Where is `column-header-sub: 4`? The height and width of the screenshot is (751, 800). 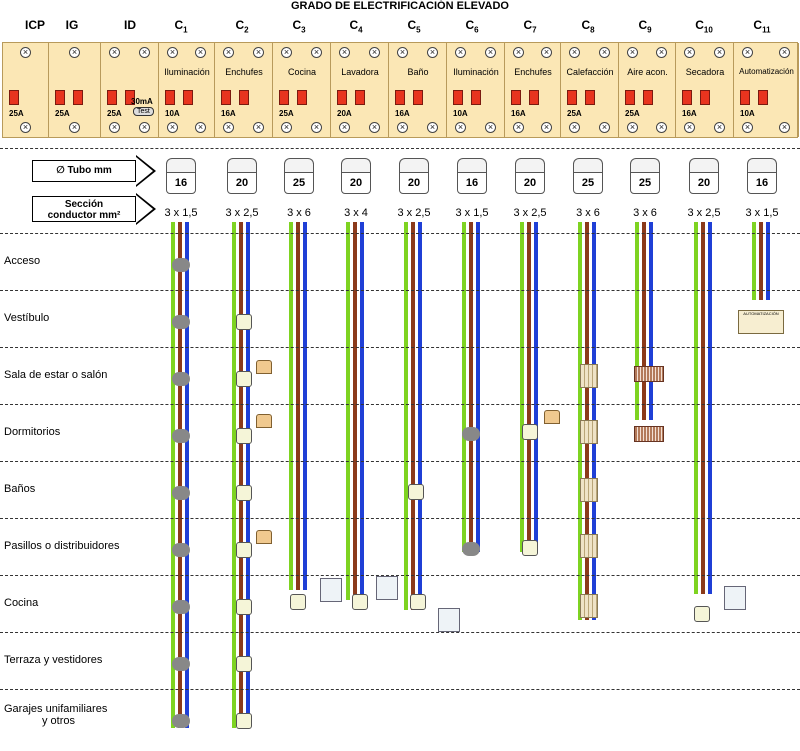
column-header-sub: 4 is located at coordinates (360, 30).